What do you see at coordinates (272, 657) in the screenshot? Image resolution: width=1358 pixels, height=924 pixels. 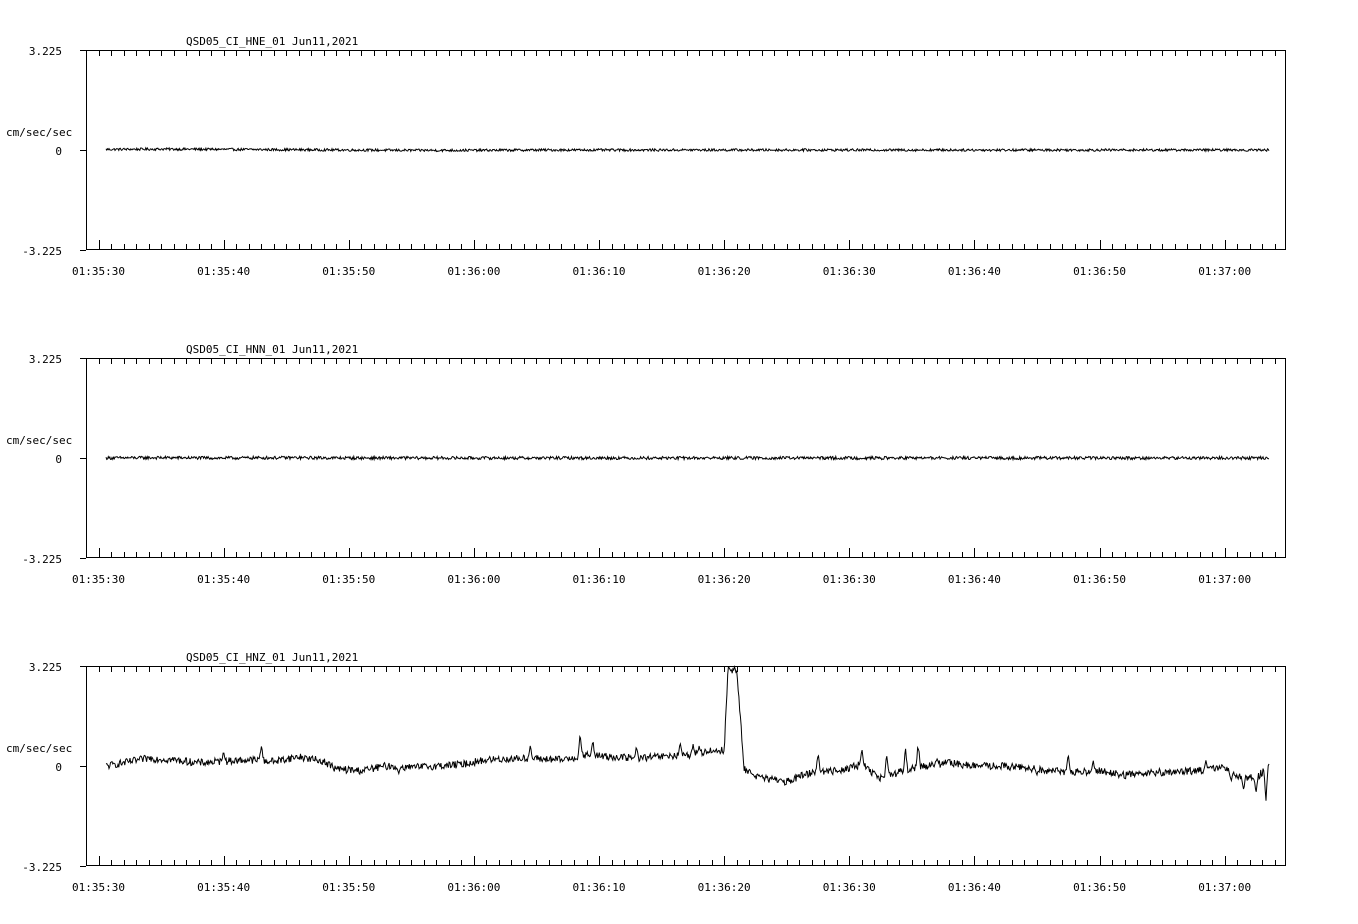 I see `panel-title: QSD05_CI_HNZ_01 Jun11,2021` at bounding box center [272, 657].